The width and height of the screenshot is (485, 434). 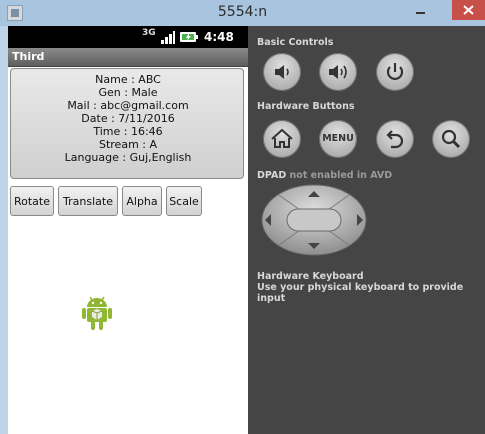 What do you see at coordinates (128, 131) in the screenshot?
I see `info-time: Time : 16:46` at bounding box center [128, 131].